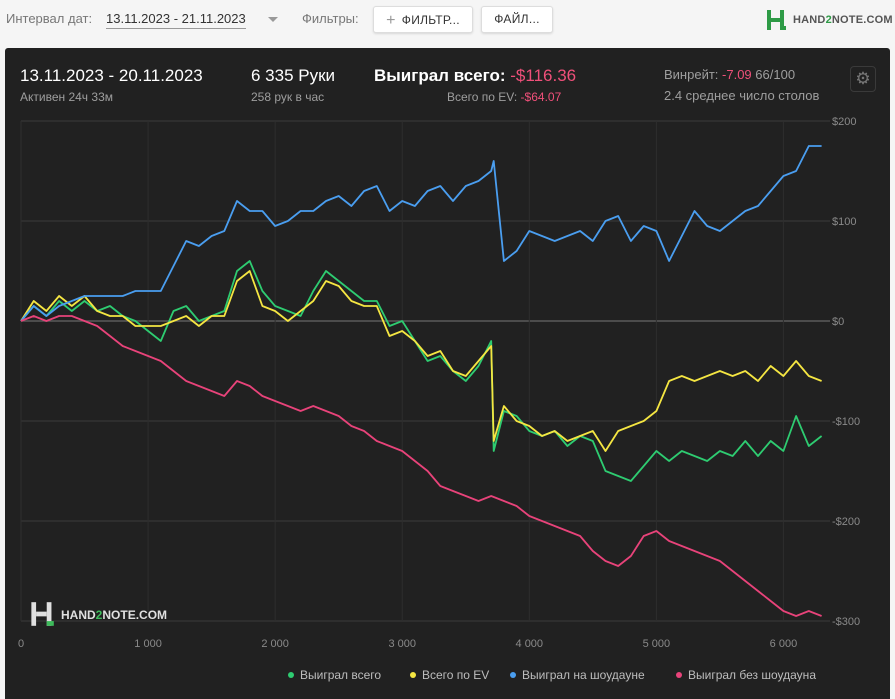 The height and width of the screenshot is (699, 895). I want to click on plus-icon: +, so click(391, 20).